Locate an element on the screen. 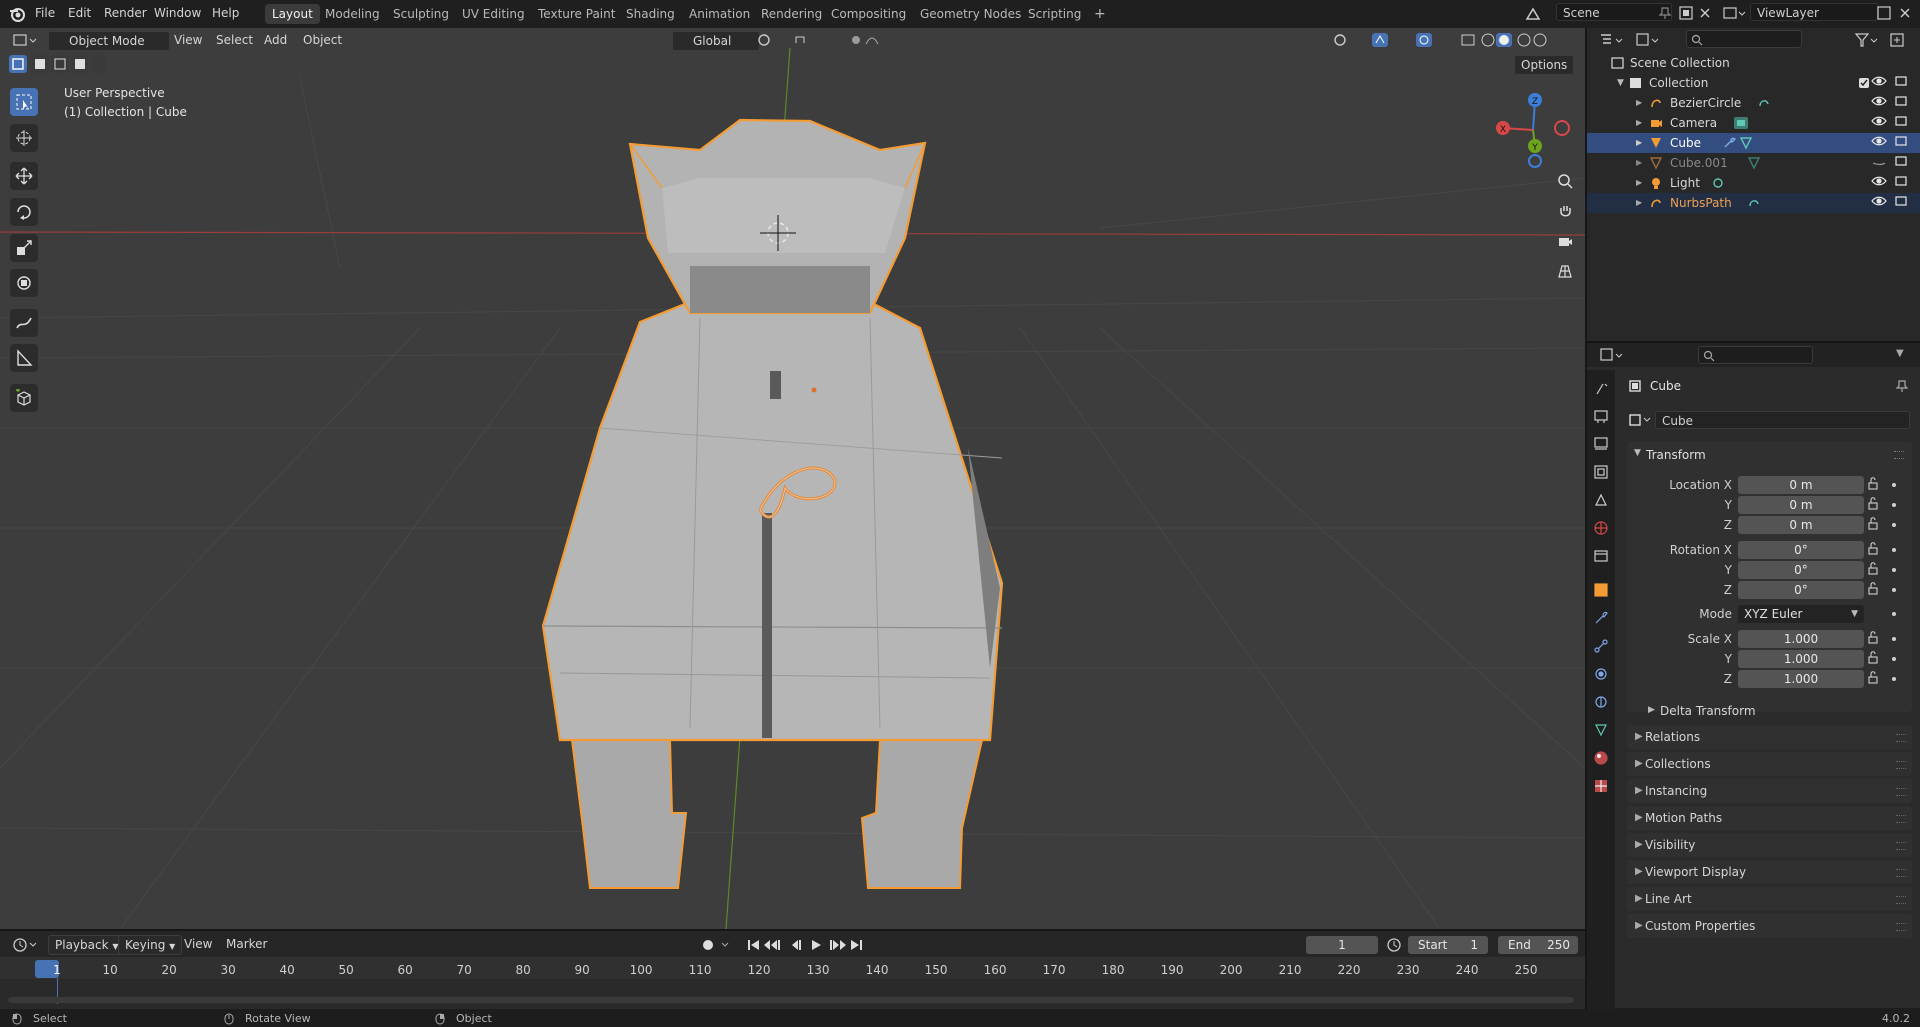 This screenshot has height=1027, width=1920. view-layer-selector: ViewLayer is located at coordinates (1814, 12).